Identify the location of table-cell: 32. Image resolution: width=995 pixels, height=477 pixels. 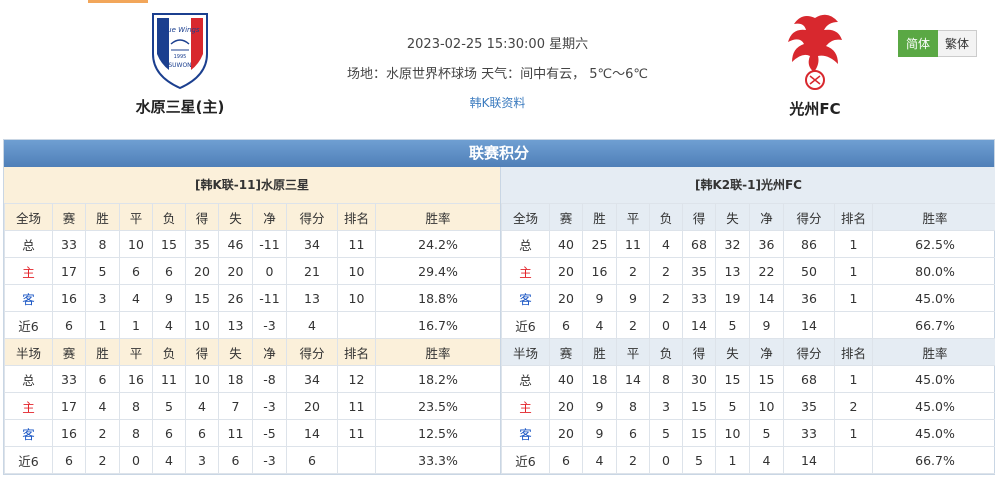
(732, 244).